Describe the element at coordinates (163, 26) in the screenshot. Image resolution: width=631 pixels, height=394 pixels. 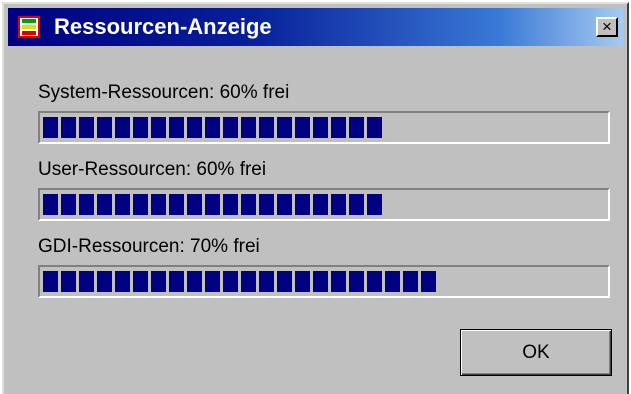
I see `window-title: Ressourcen-Anzeige` at that location.